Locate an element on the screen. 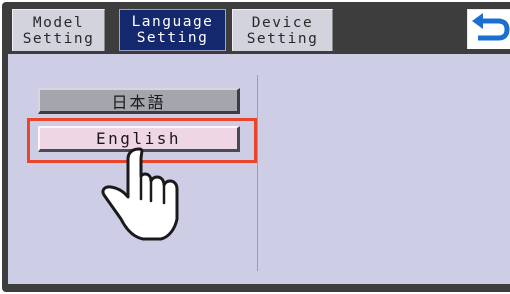 The height and width of the screenshot is (294, 510). back-button is located at coordinates (488, 29).